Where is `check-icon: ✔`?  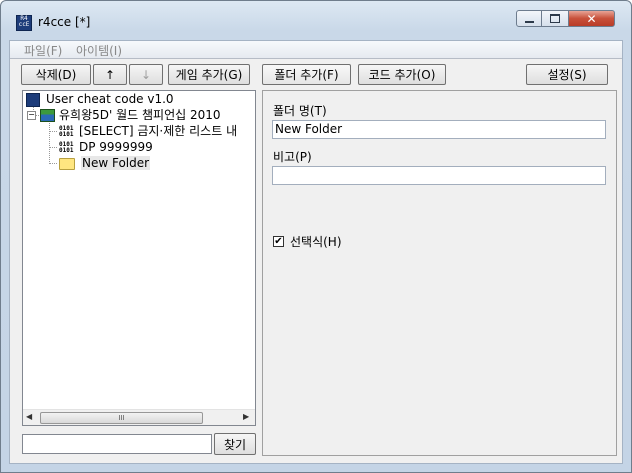 check-icon: ✔ is located at coordinates (278, 241).